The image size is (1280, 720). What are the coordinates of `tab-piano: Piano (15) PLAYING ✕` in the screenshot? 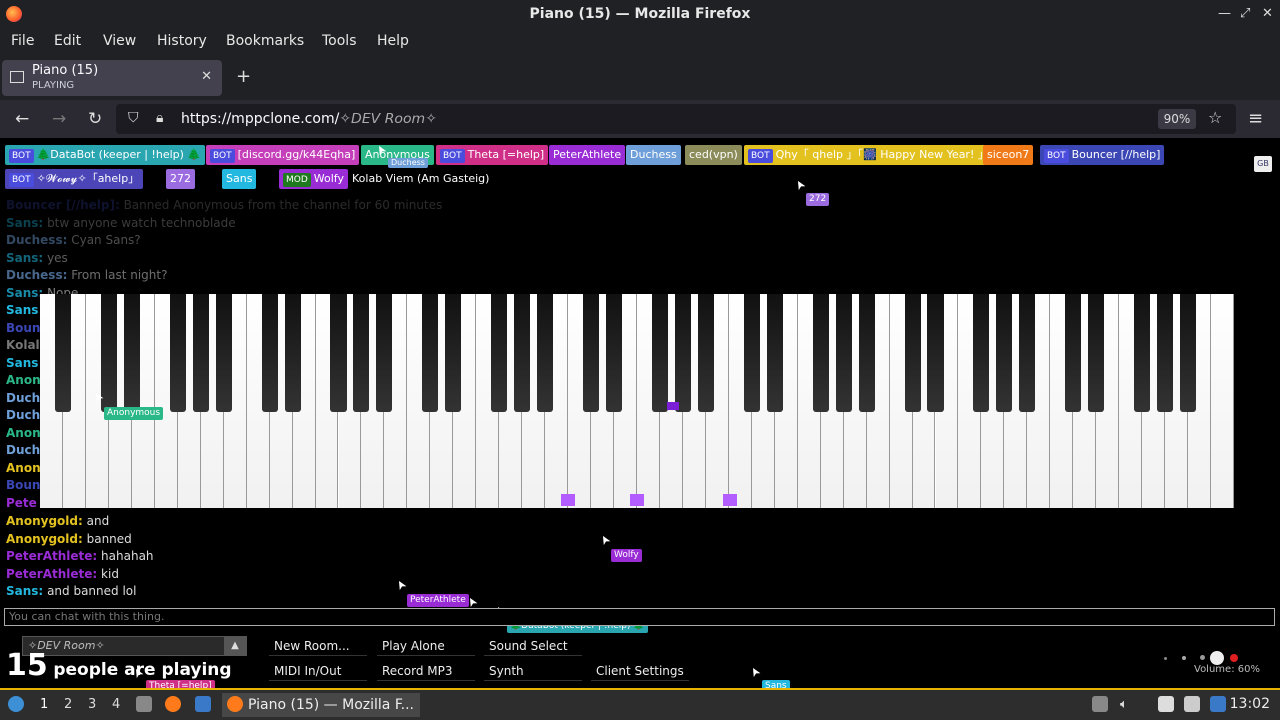 It's located at (112, 78).